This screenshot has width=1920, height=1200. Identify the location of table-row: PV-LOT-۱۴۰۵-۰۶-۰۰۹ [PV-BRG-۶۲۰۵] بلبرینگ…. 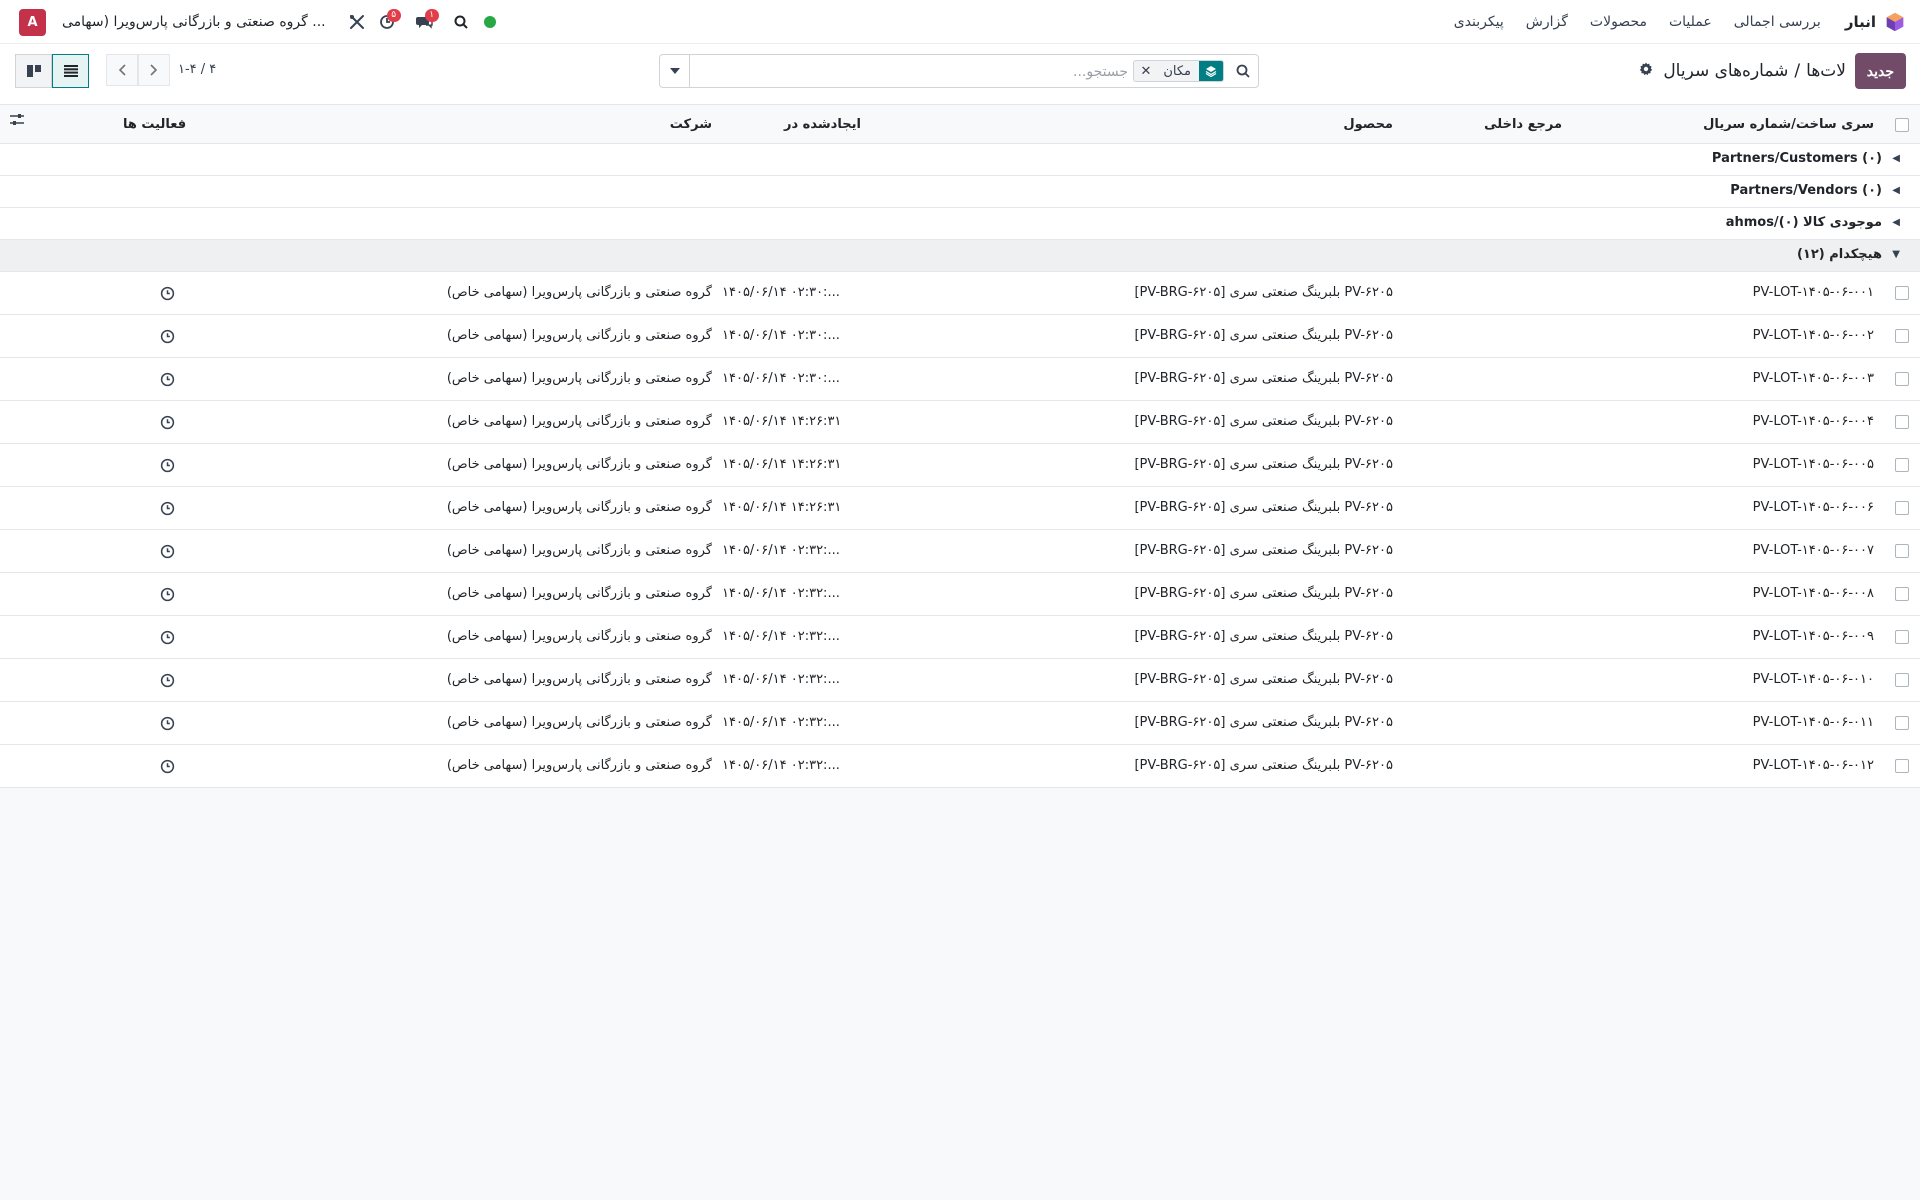
(960, 637).